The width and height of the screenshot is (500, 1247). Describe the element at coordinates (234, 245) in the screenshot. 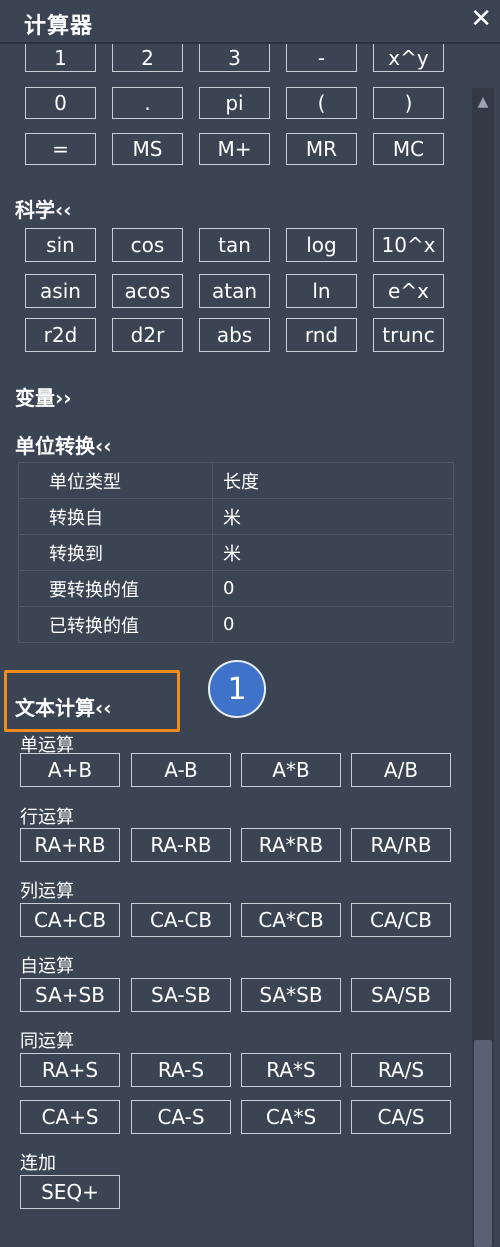

I see `key-tan: tan` at that location.